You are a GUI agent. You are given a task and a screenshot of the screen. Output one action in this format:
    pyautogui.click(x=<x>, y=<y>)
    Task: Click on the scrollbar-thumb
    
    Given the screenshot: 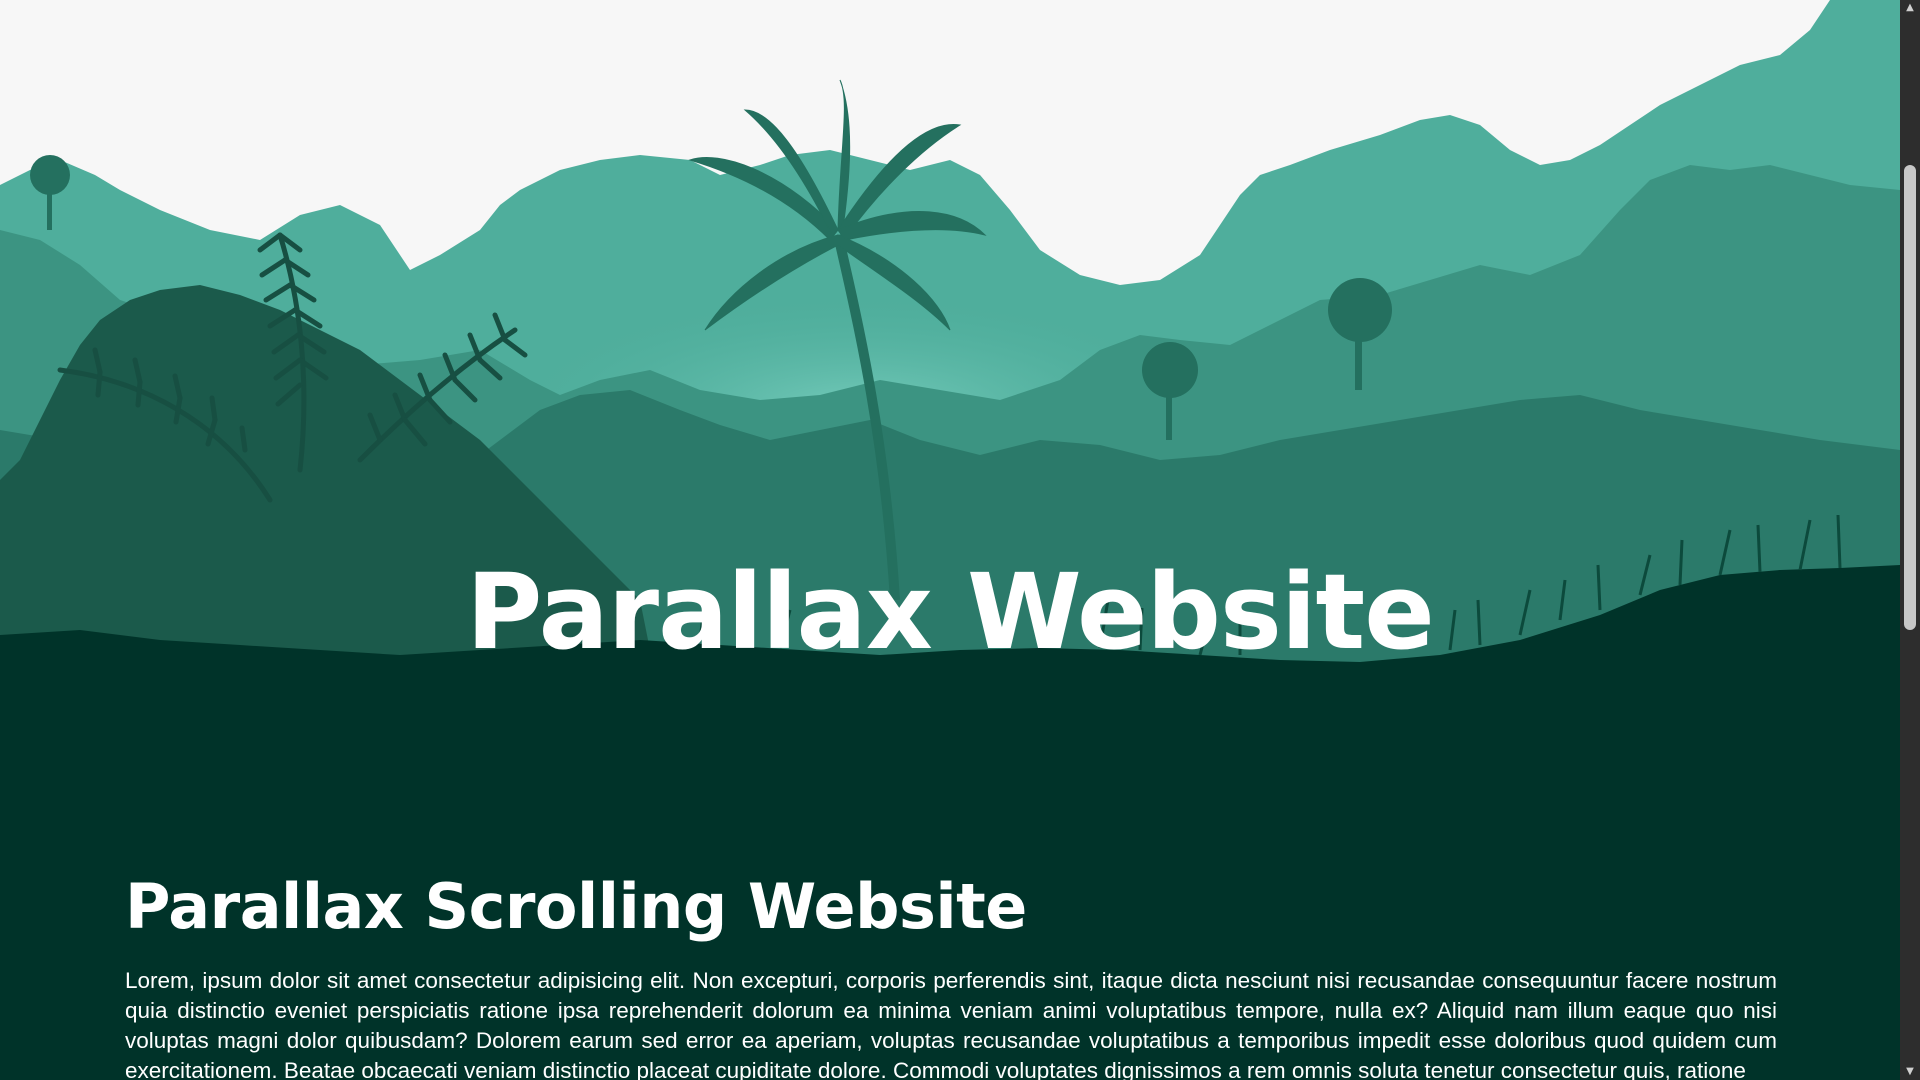 What is the action you would take?
    pyautogui.click(x=1910, y=397)
    